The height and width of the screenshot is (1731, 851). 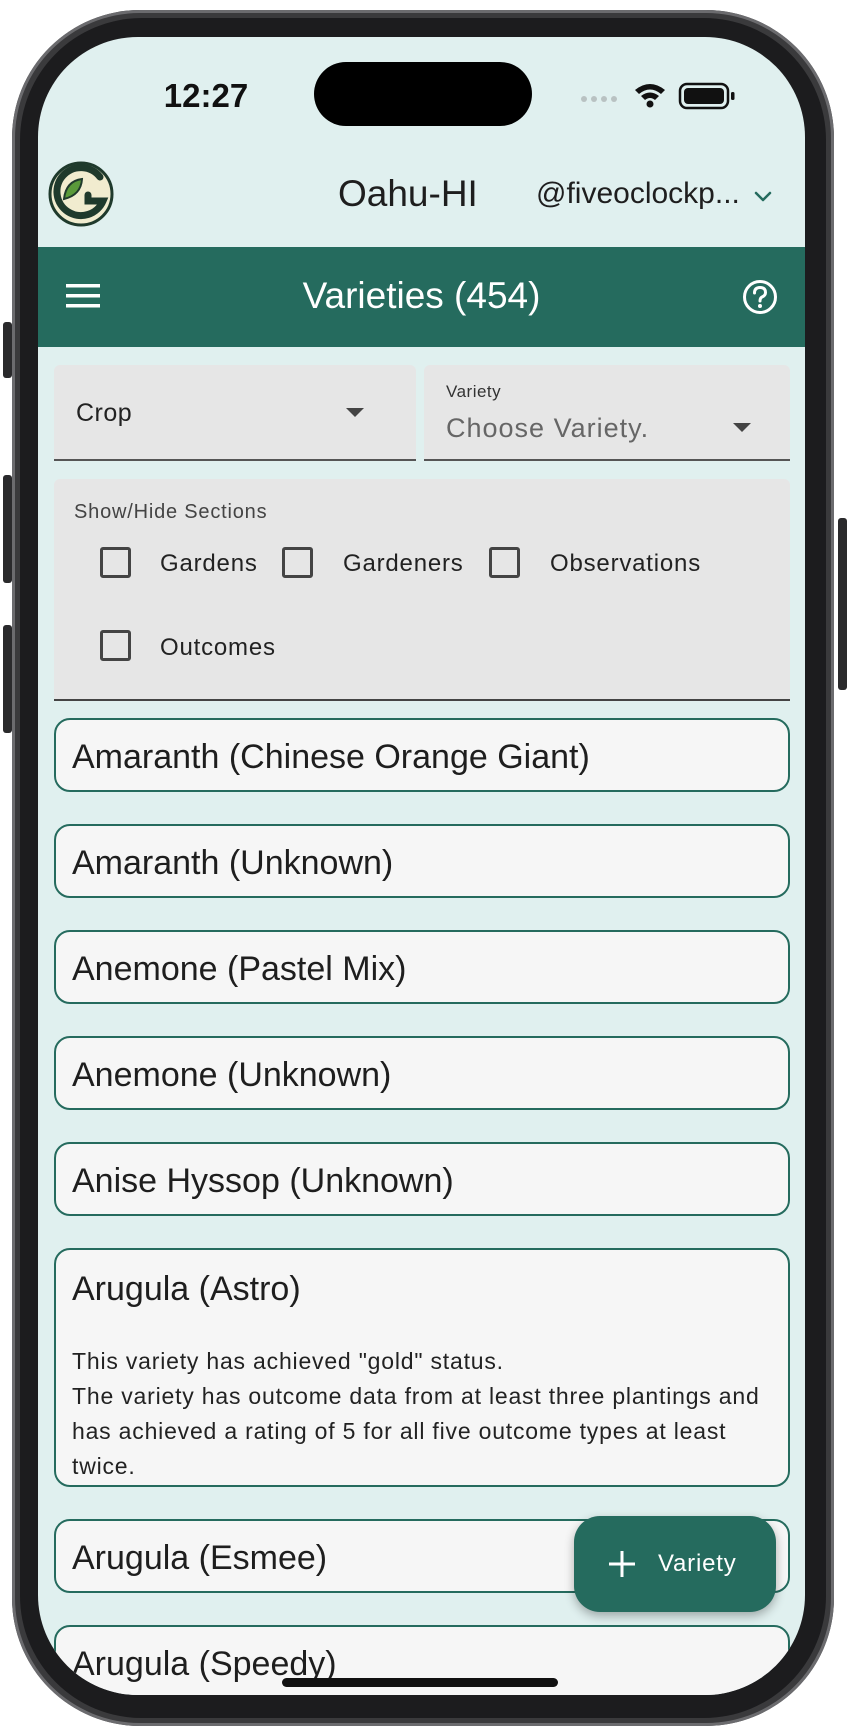 What do you see at coordinates (115, 645) in the screenshot?
I see `outcomes-checkbox` at bounding box center [115, 645].